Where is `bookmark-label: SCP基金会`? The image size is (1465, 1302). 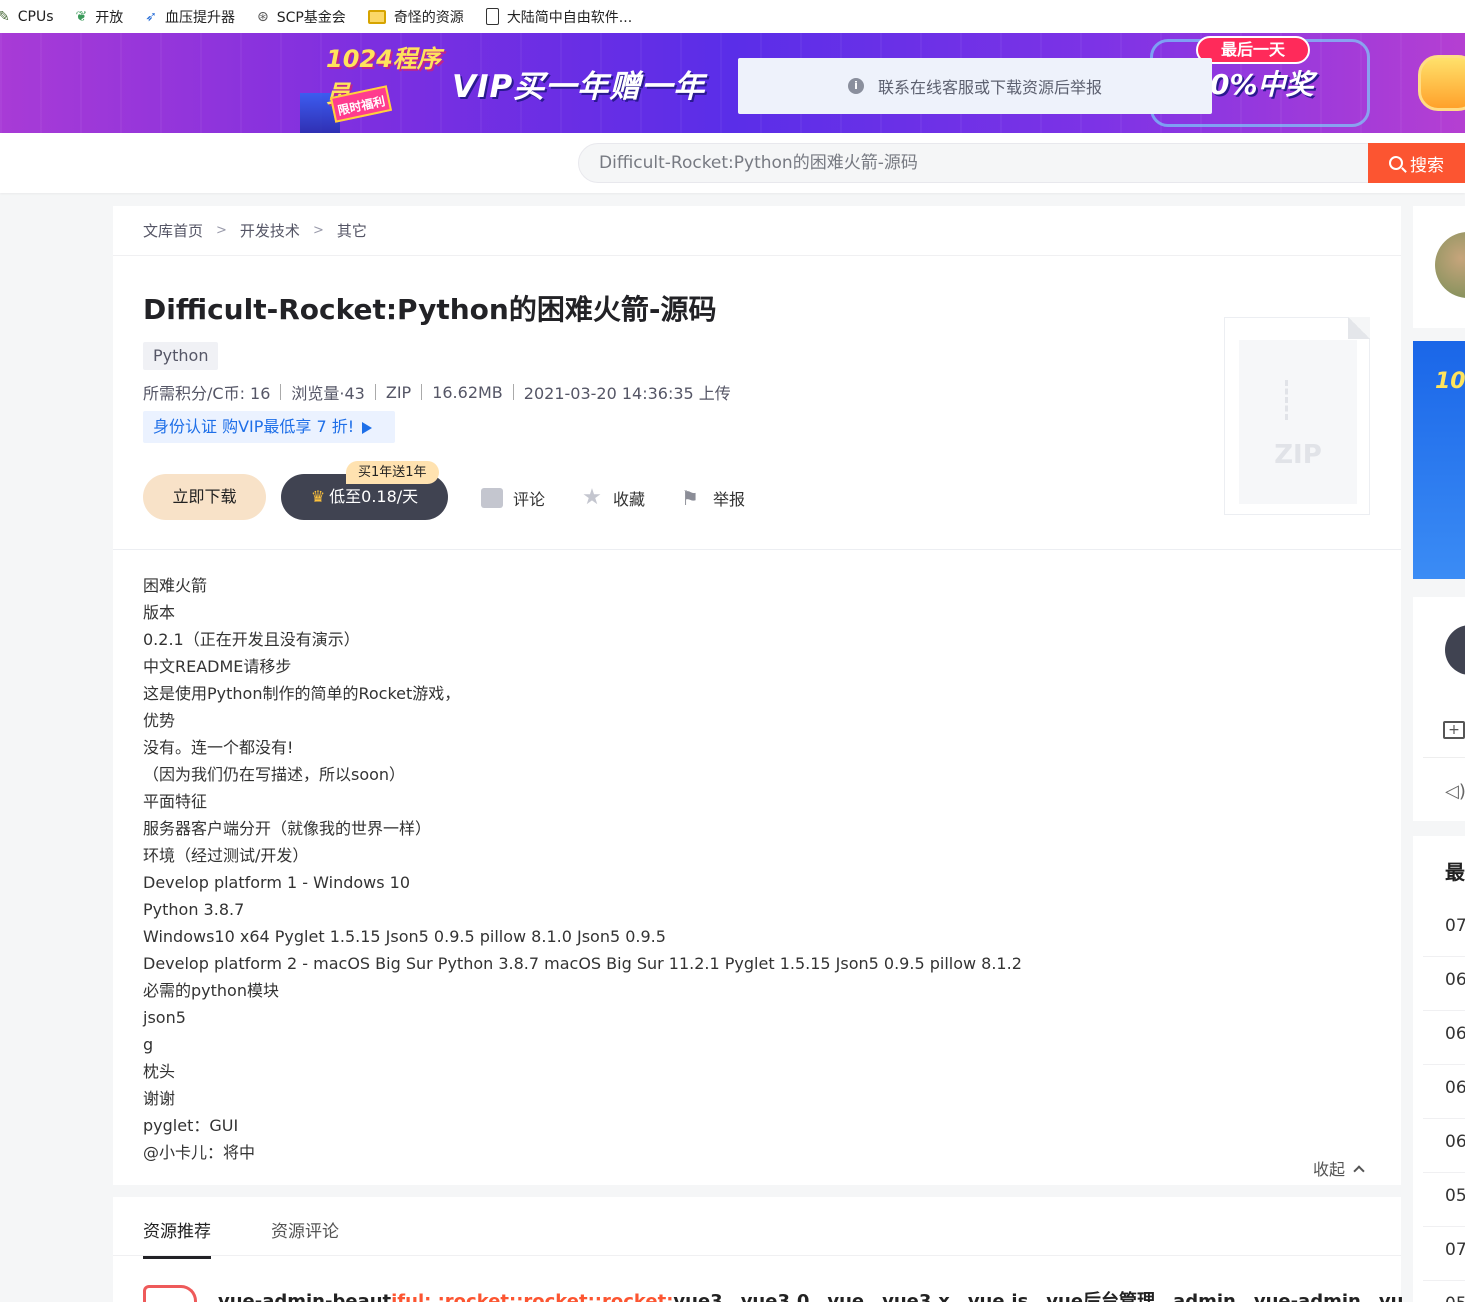
bookmark-label: SCP基金会 is located at coordinates (311, 17).